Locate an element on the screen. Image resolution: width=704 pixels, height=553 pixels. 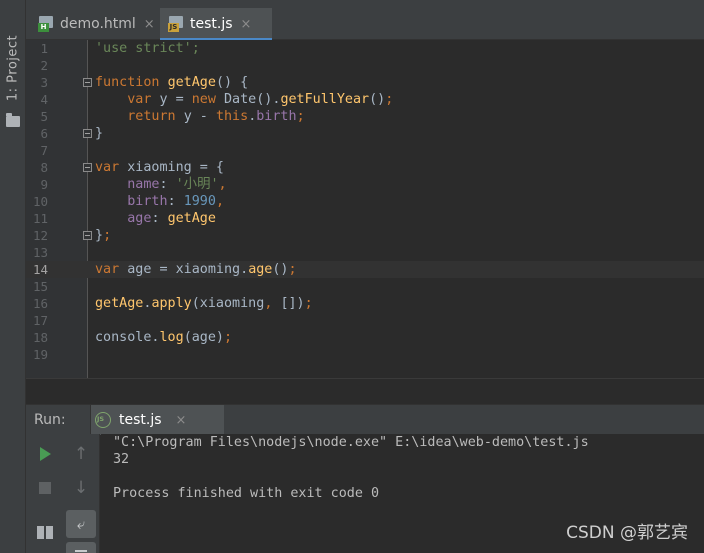
code-line: 9 name: '小明', is located at coordinates (365, 184).